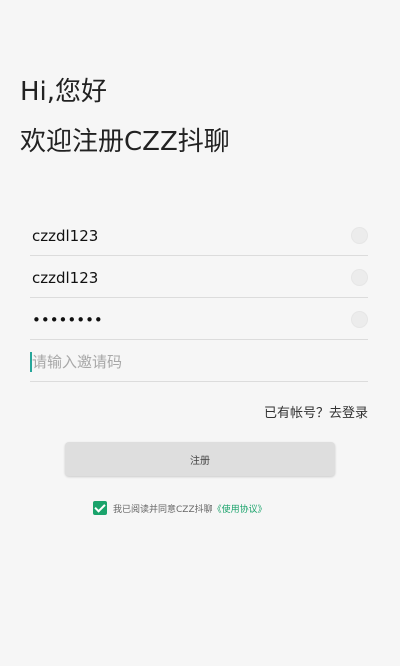 Image resolution: width=400 pixels, height=666 pixels. I want to click on agreement-link: 《使用协议》, so click(240, 508).